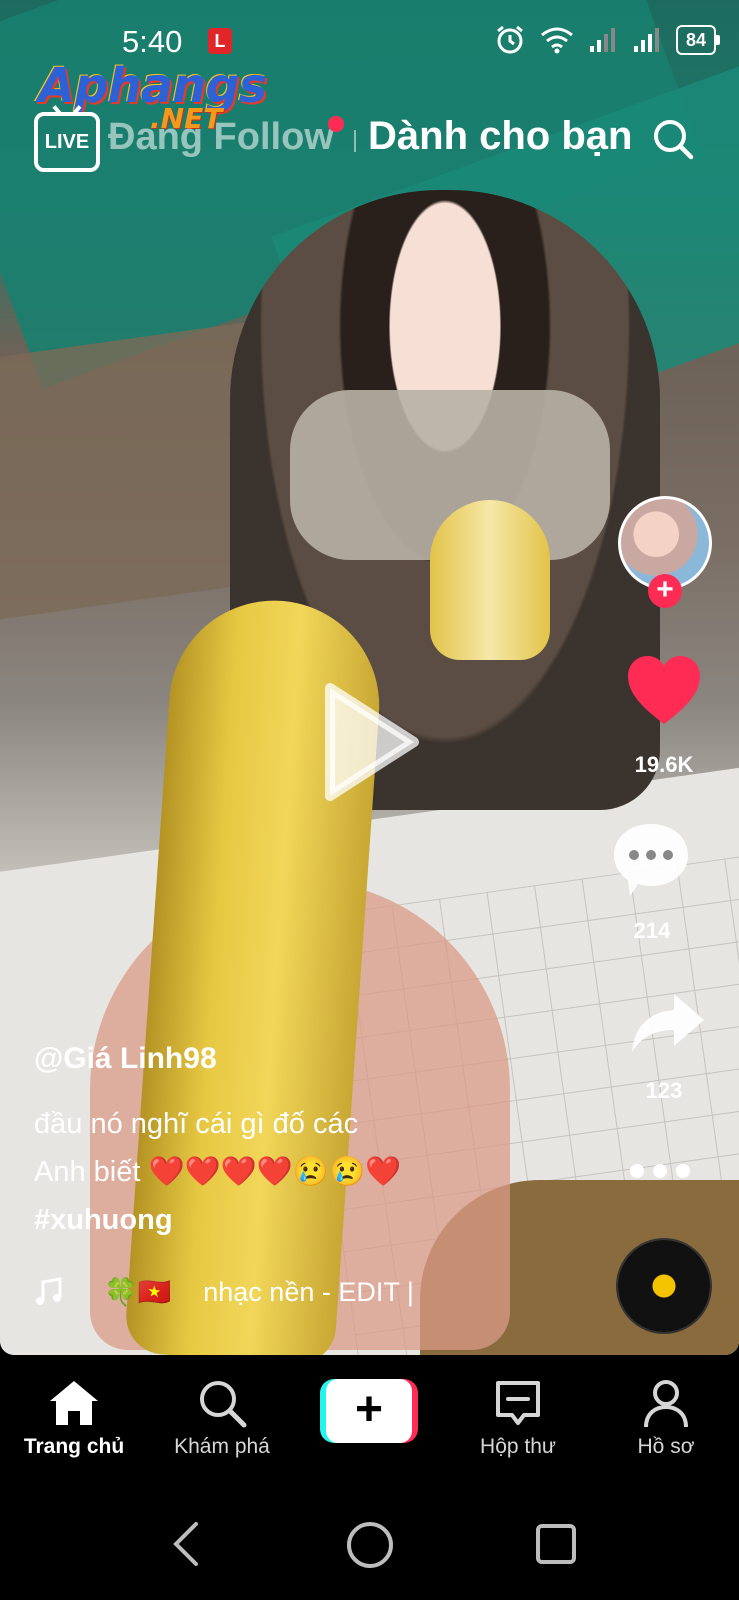  What do you see at coordinates (518, 1403) in the screenshot?
I see `inbox-icon` at bounding box center [518, 1403].